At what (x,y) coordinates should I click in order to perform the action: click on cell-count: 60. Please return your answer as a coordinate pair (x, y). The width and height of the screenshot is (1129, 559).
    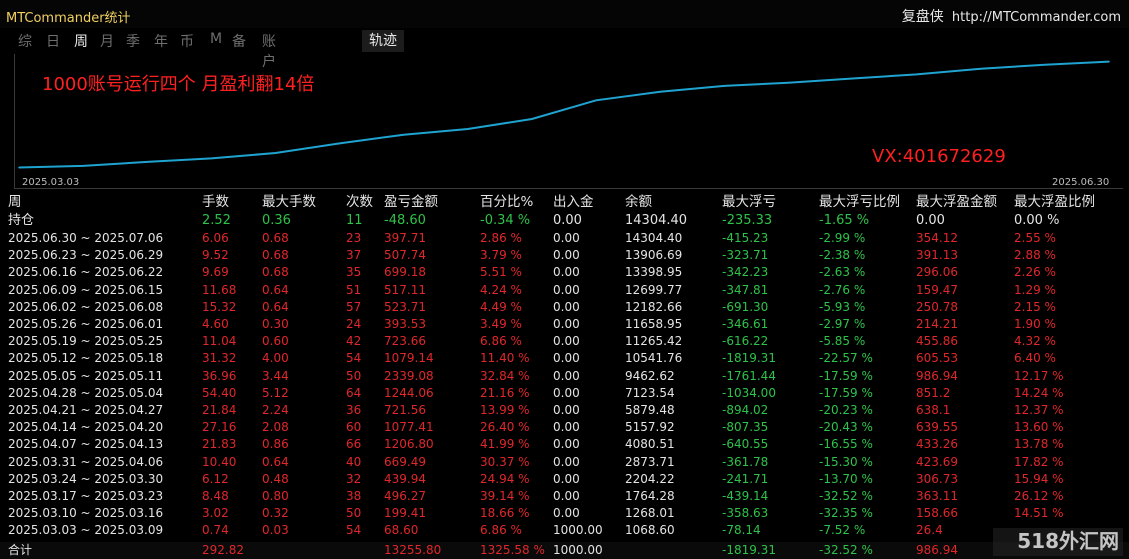
    Looking at the image, I should click on (354, 427).